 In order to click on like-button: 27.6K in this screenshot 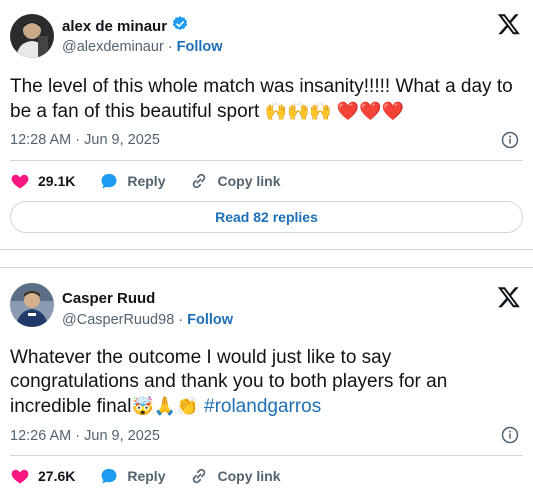, I will do `click(42, 476)`.